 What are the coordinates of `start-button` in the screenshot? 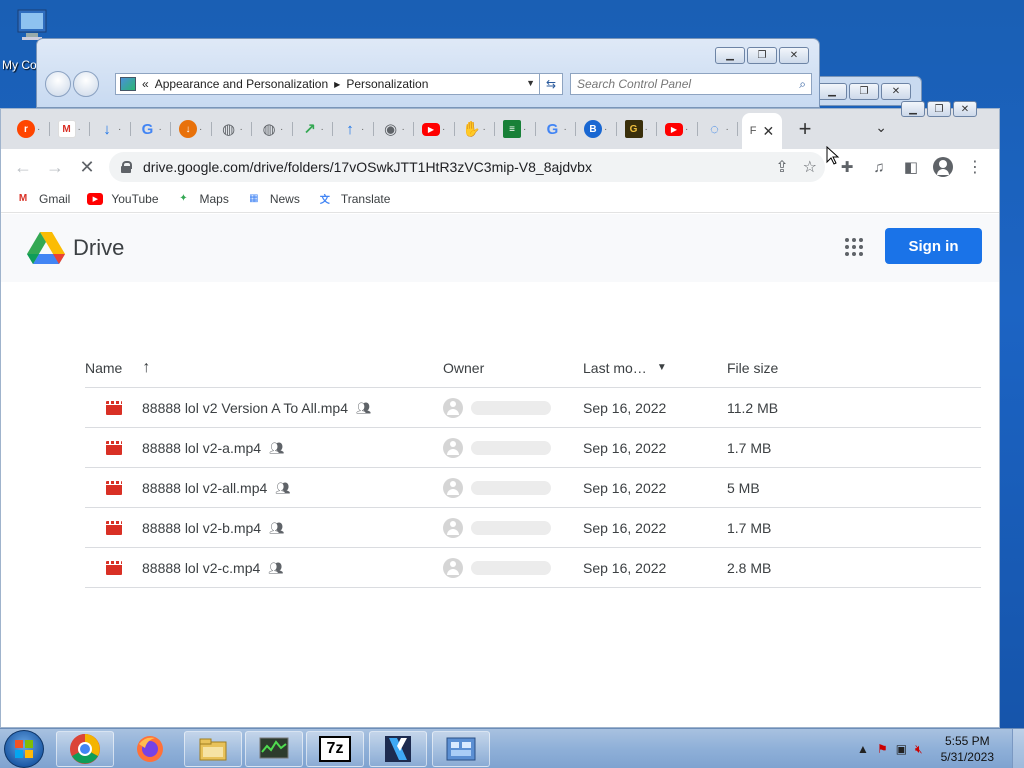 It's located at (24, 749).